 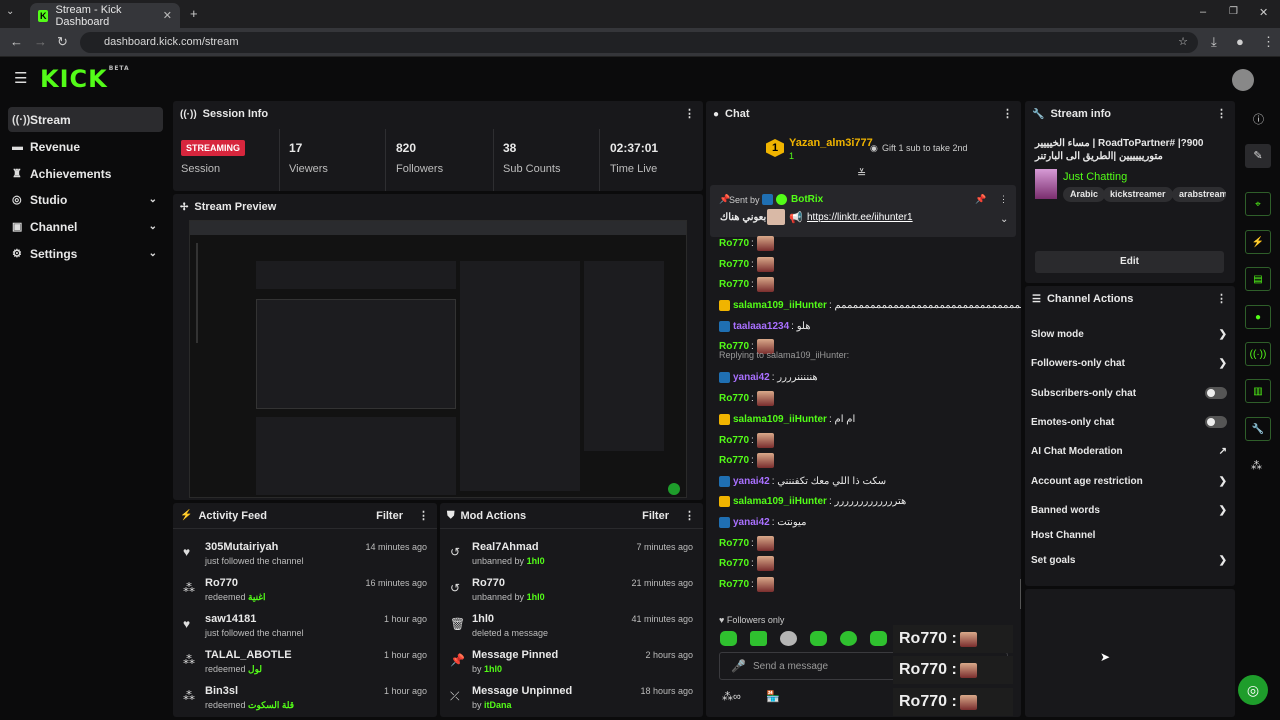 What do you see at coordinates (167, 15) in the screenshot?
I see `close-tab-icon: ✕` at bounding box center [167, 15].